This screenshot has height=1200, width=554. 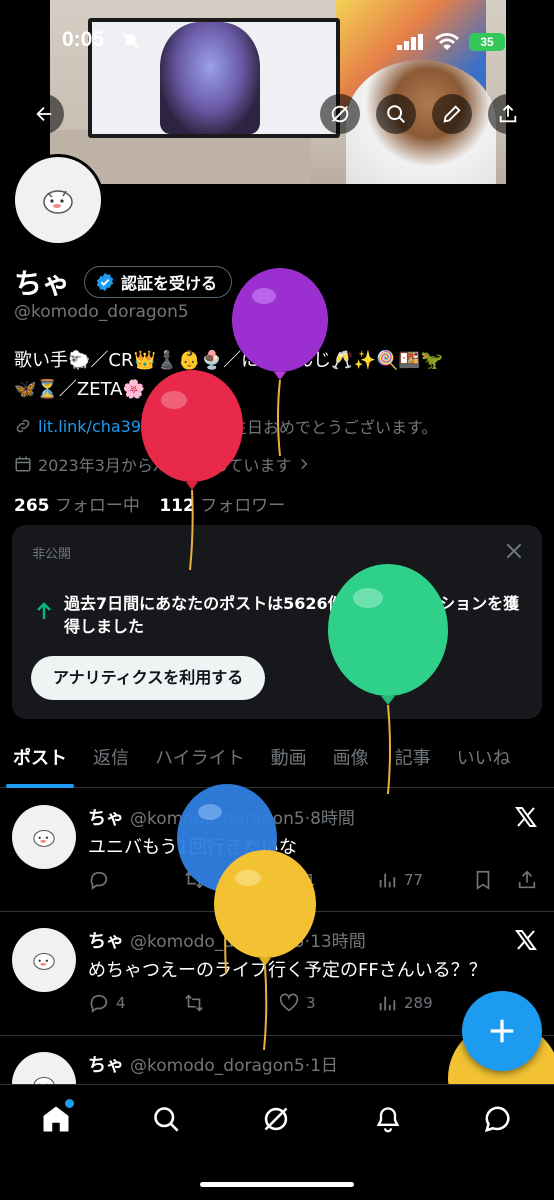 I want to click on nav-search, so click(x=166, y=1119).